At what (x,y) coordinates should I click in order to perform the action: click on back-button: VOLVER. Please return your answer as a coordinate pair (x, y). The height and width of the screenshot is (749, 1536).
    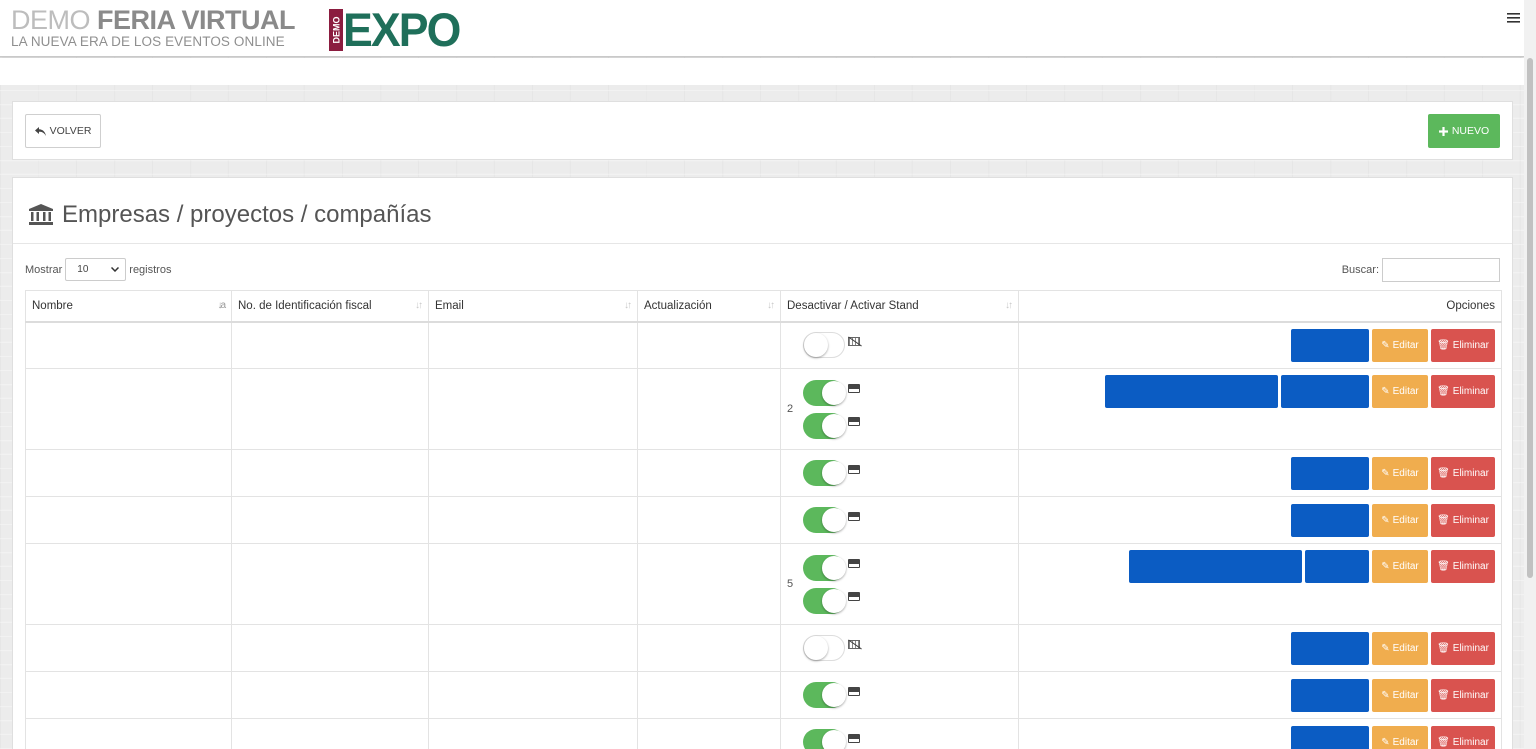
    Looking at the image, I should click on (63, 131).